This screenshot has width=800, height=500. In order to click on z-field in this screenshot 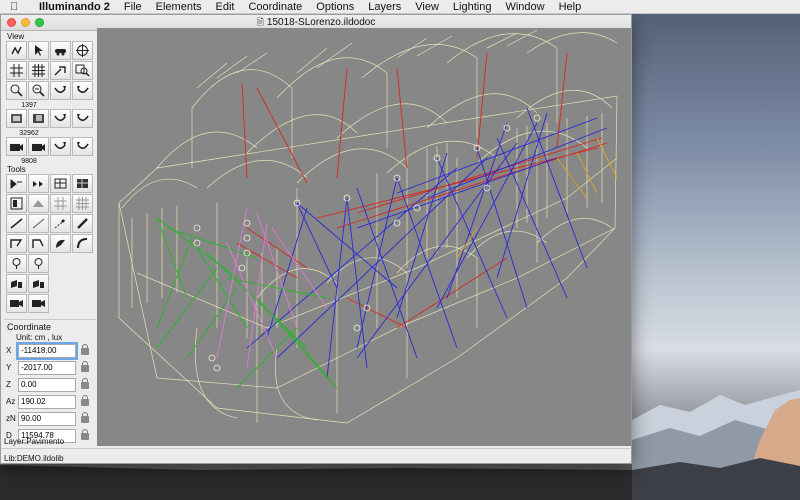, I will do `click(47, 384)`.